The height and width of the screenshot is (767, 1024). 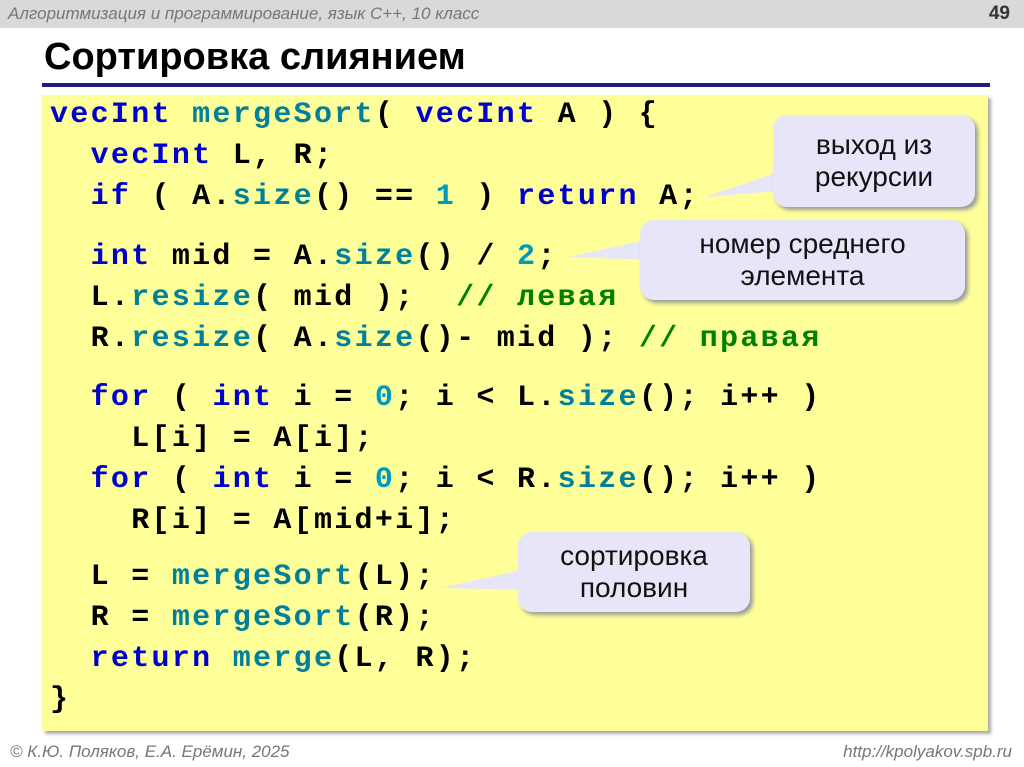 I want to click on callout-text: номер среднего, so click(x=802, y=243).